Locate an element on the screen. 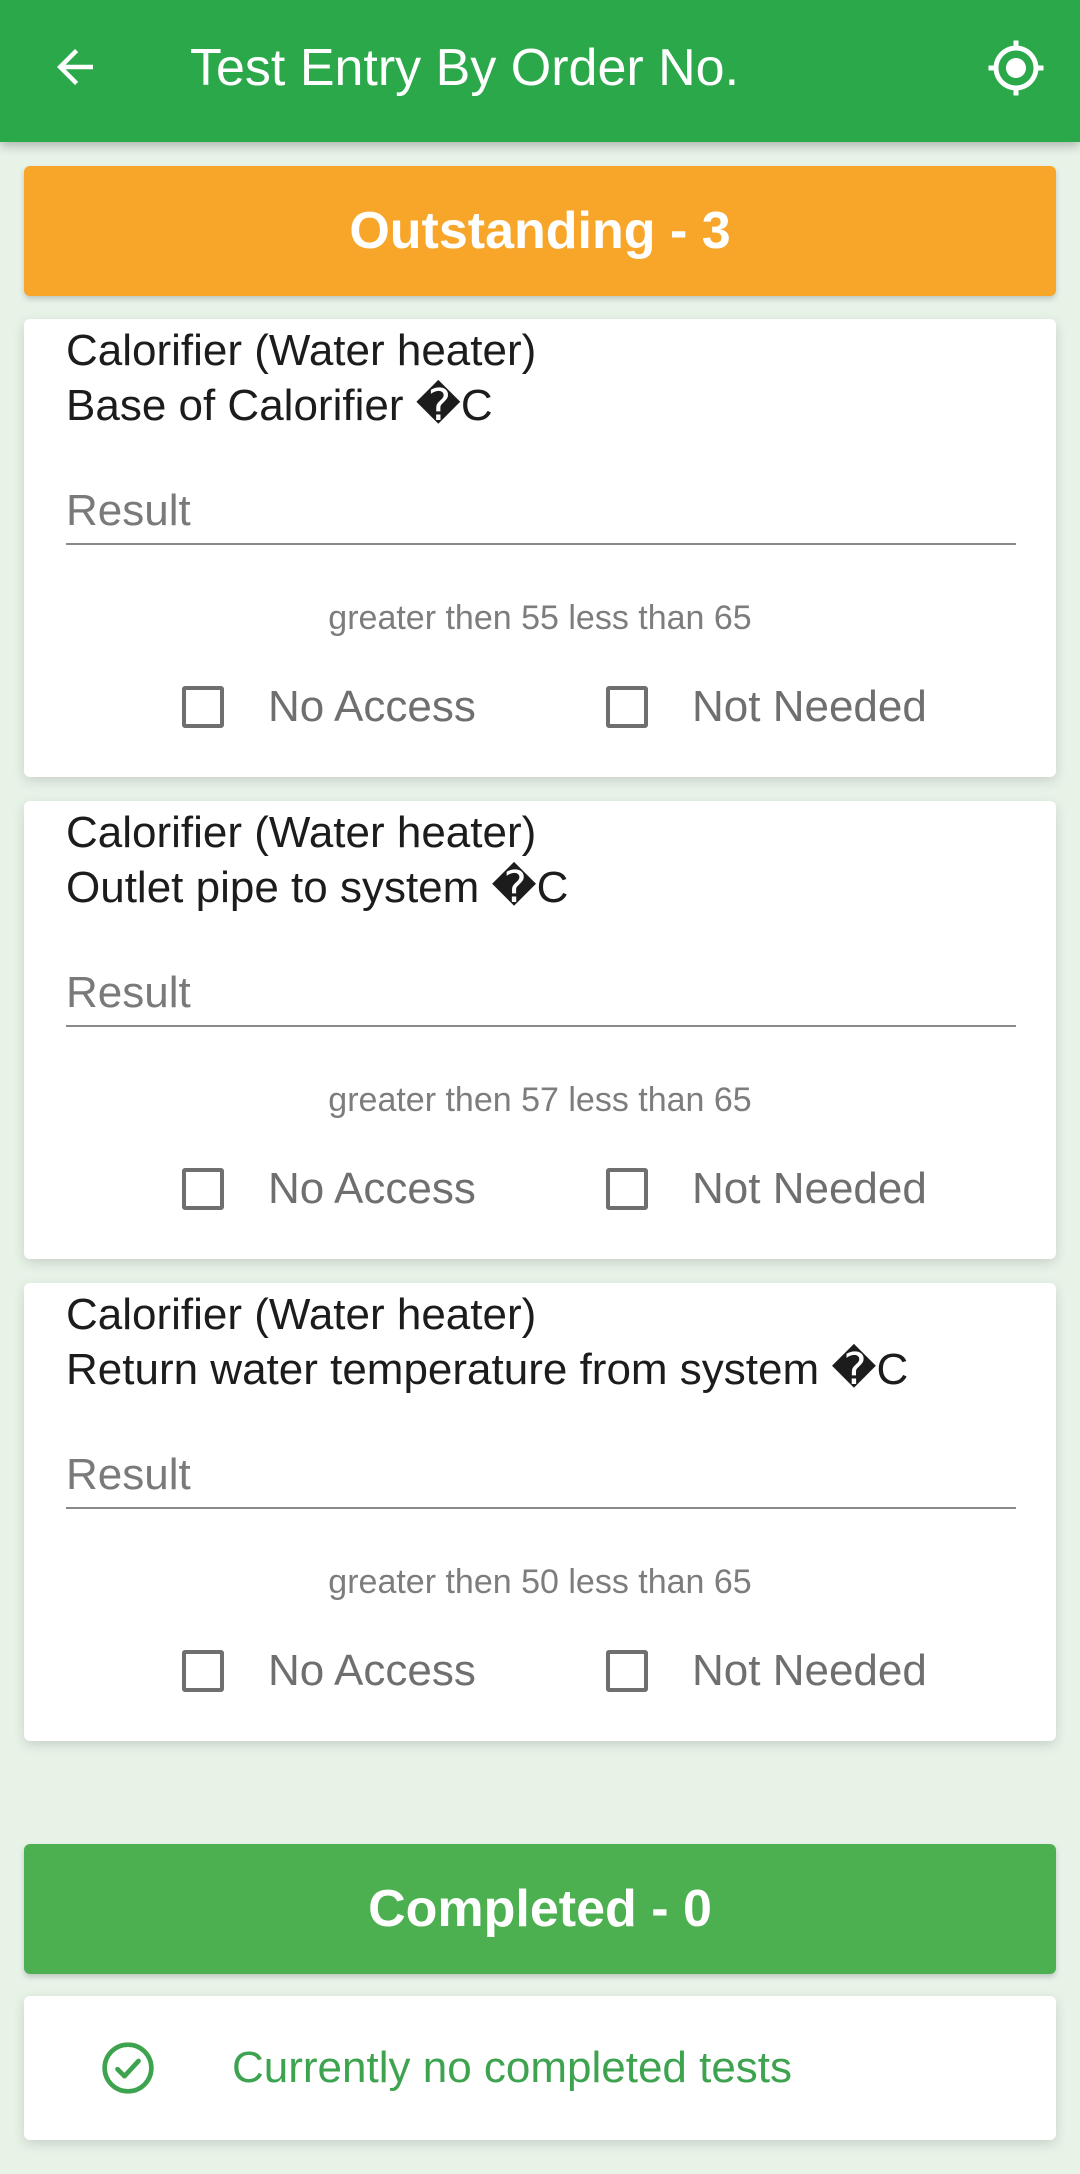 Image resolution: width=1080 pixels, height=2174 pixels. app-bar: Test Entry By Order No. is located at coordinates (540, 71).